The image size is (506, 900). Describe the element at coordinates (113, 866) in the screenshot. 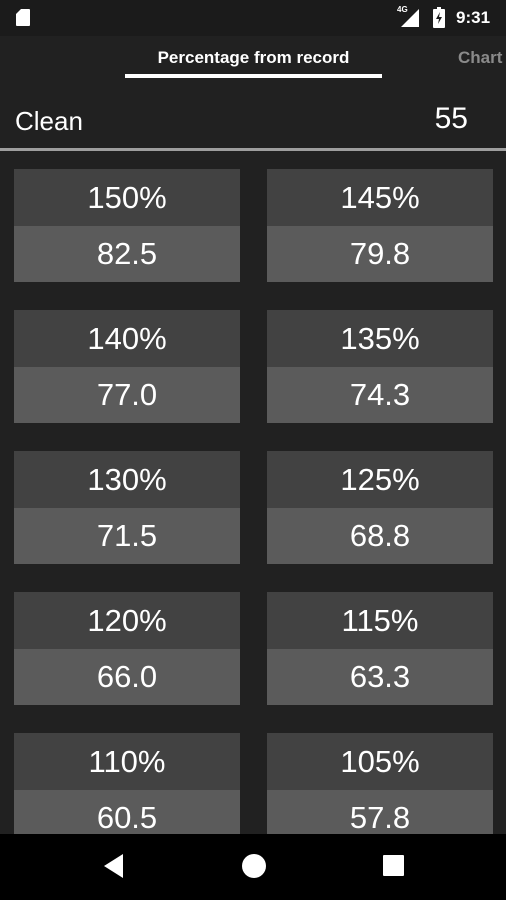

I see `back-icon` at that location.